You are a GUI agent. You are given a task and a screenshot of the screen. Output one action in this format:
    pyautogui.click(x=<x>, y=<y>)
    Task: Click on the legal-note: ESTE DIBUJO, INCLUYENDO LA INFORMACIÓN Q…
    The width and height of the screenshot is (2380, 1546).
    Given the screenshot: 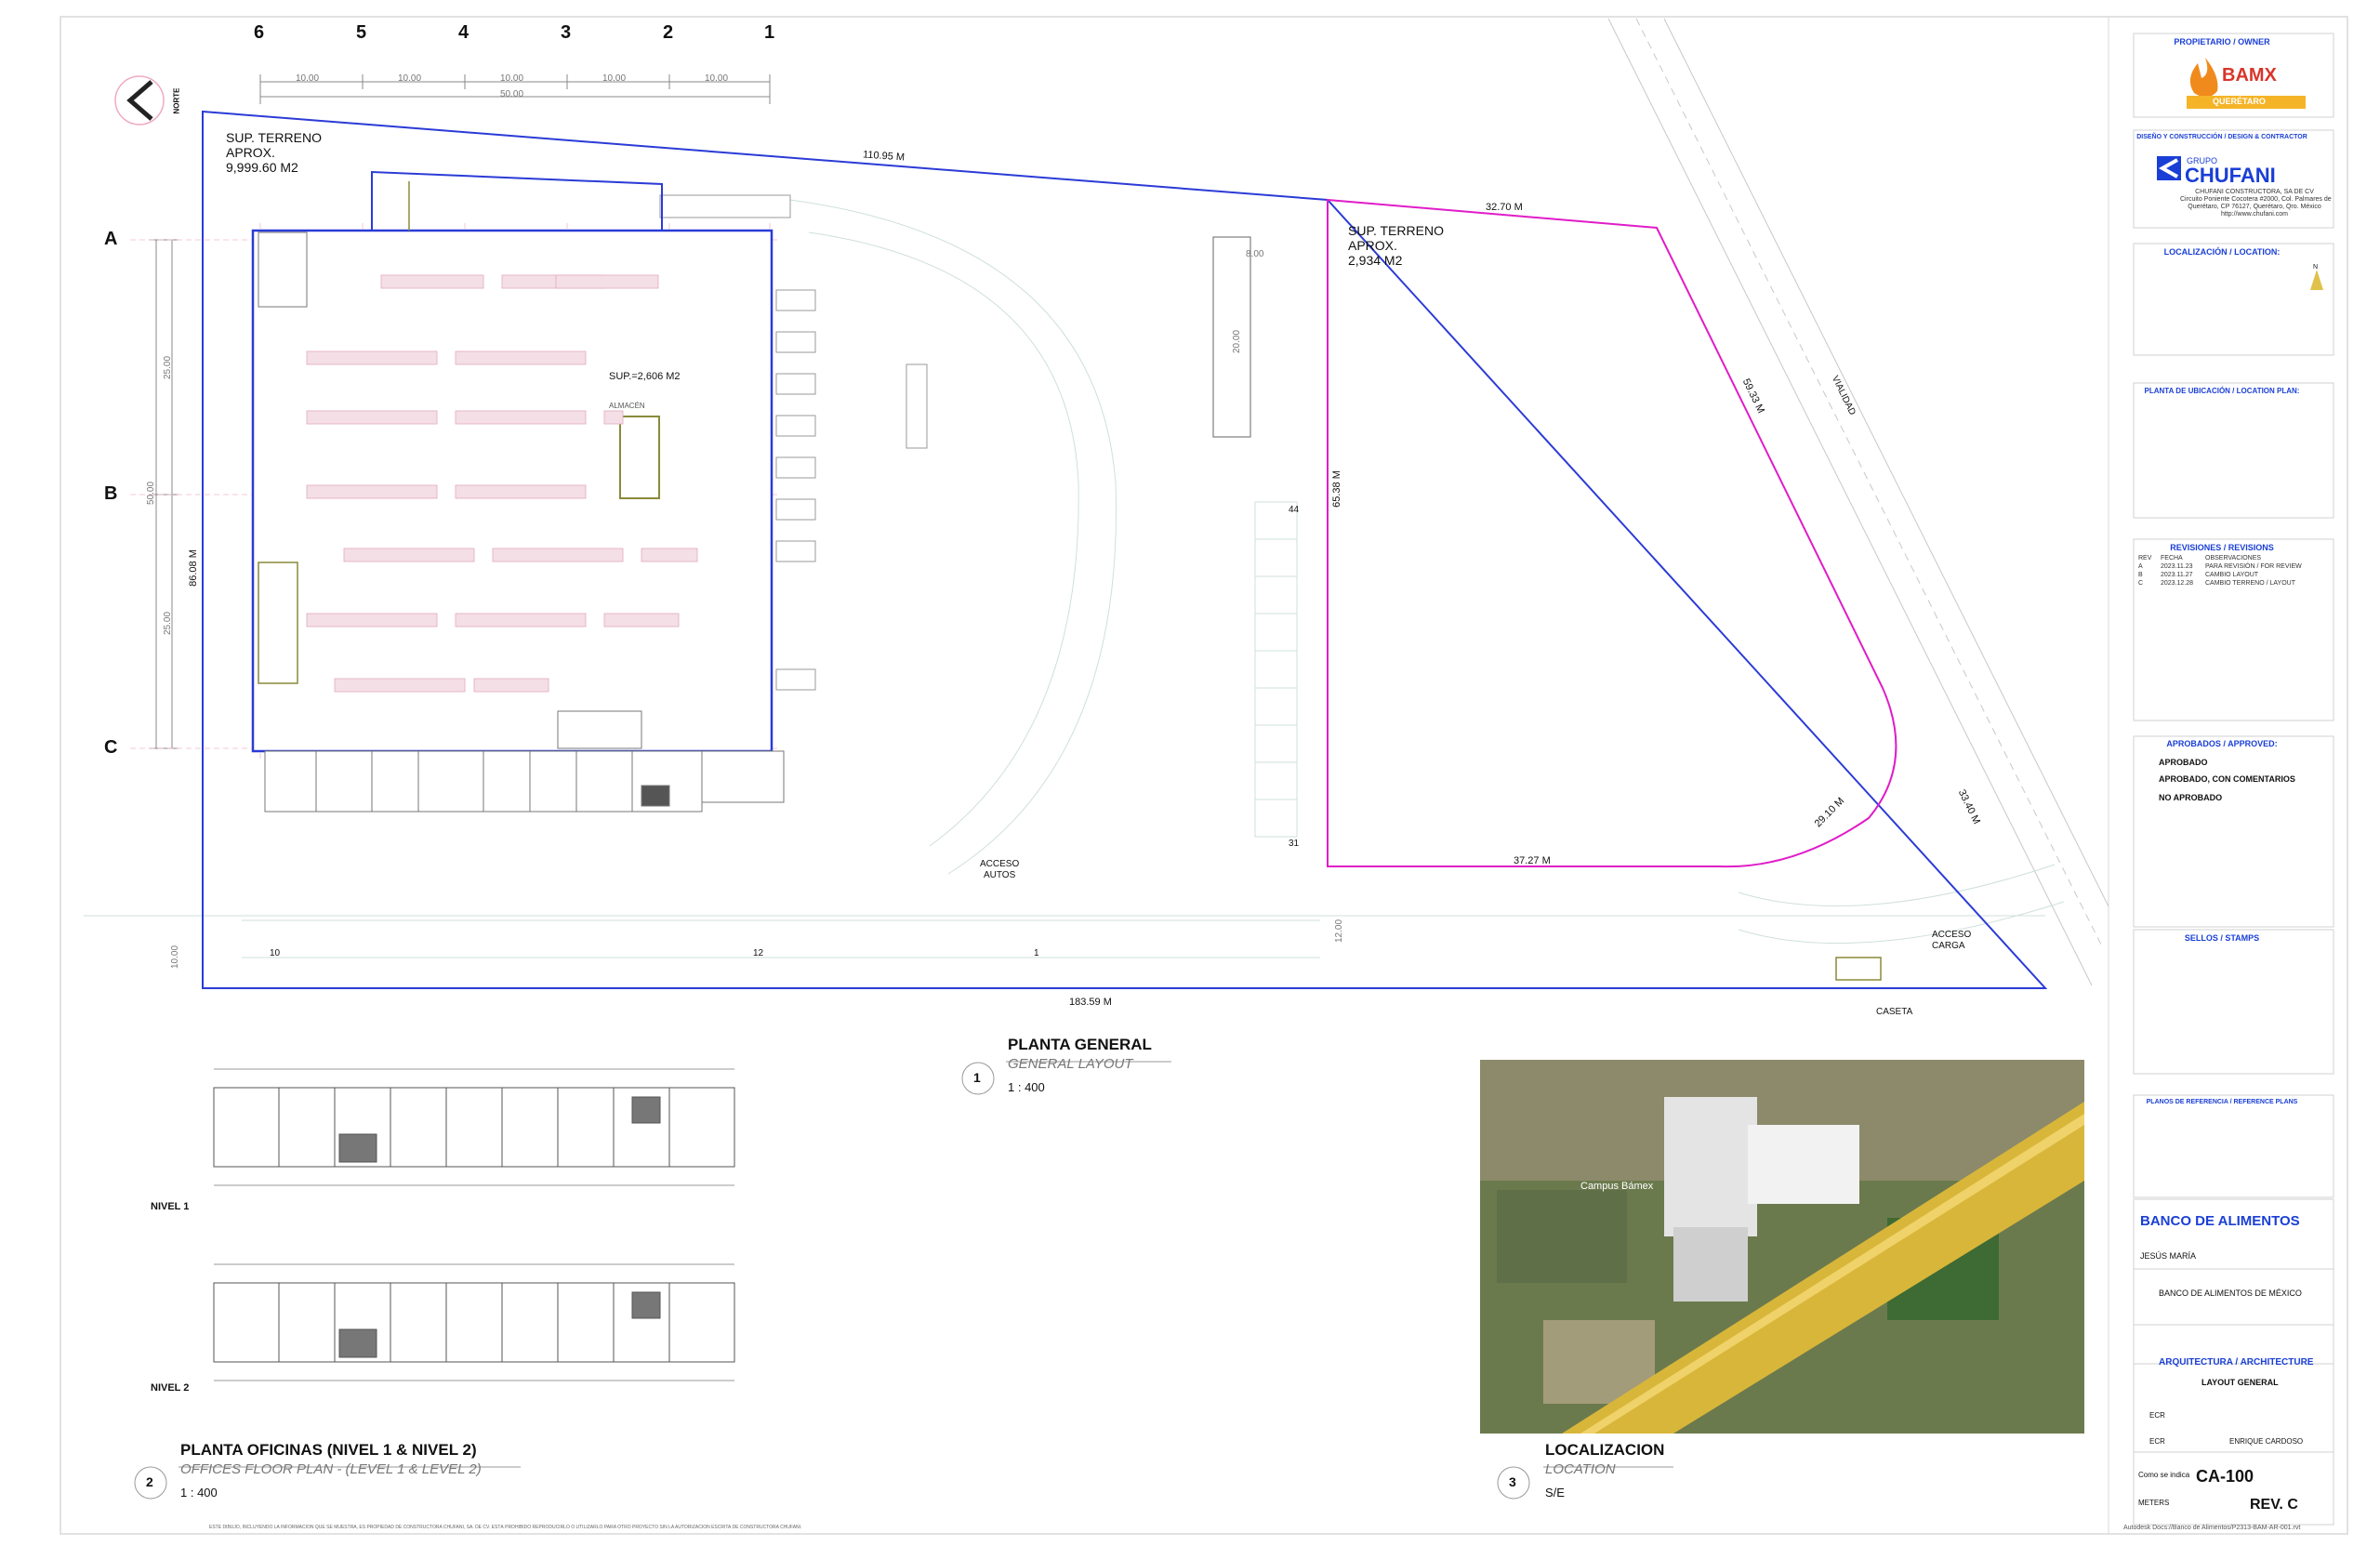 What is the action you would take?
    pyautogui.click(x=505, y=1527)
    